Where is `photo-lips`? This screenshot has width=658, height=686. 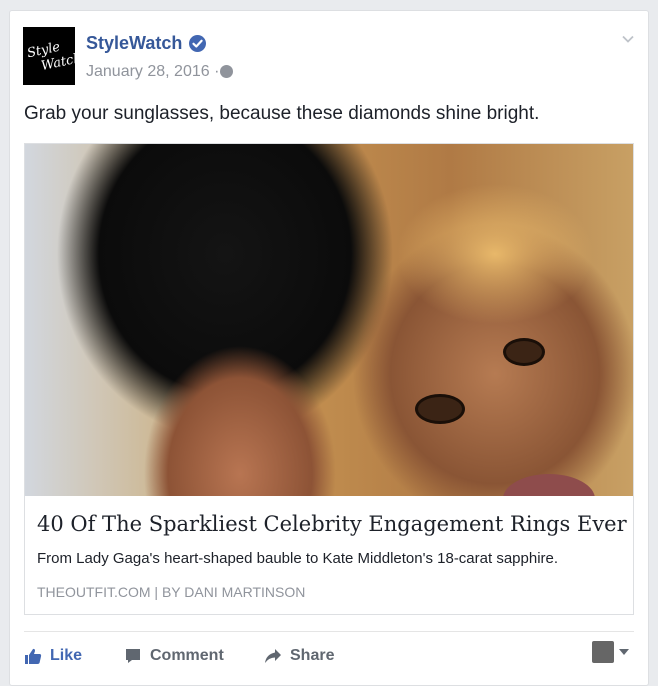 photo-lips is located at coordinates (549, 485).